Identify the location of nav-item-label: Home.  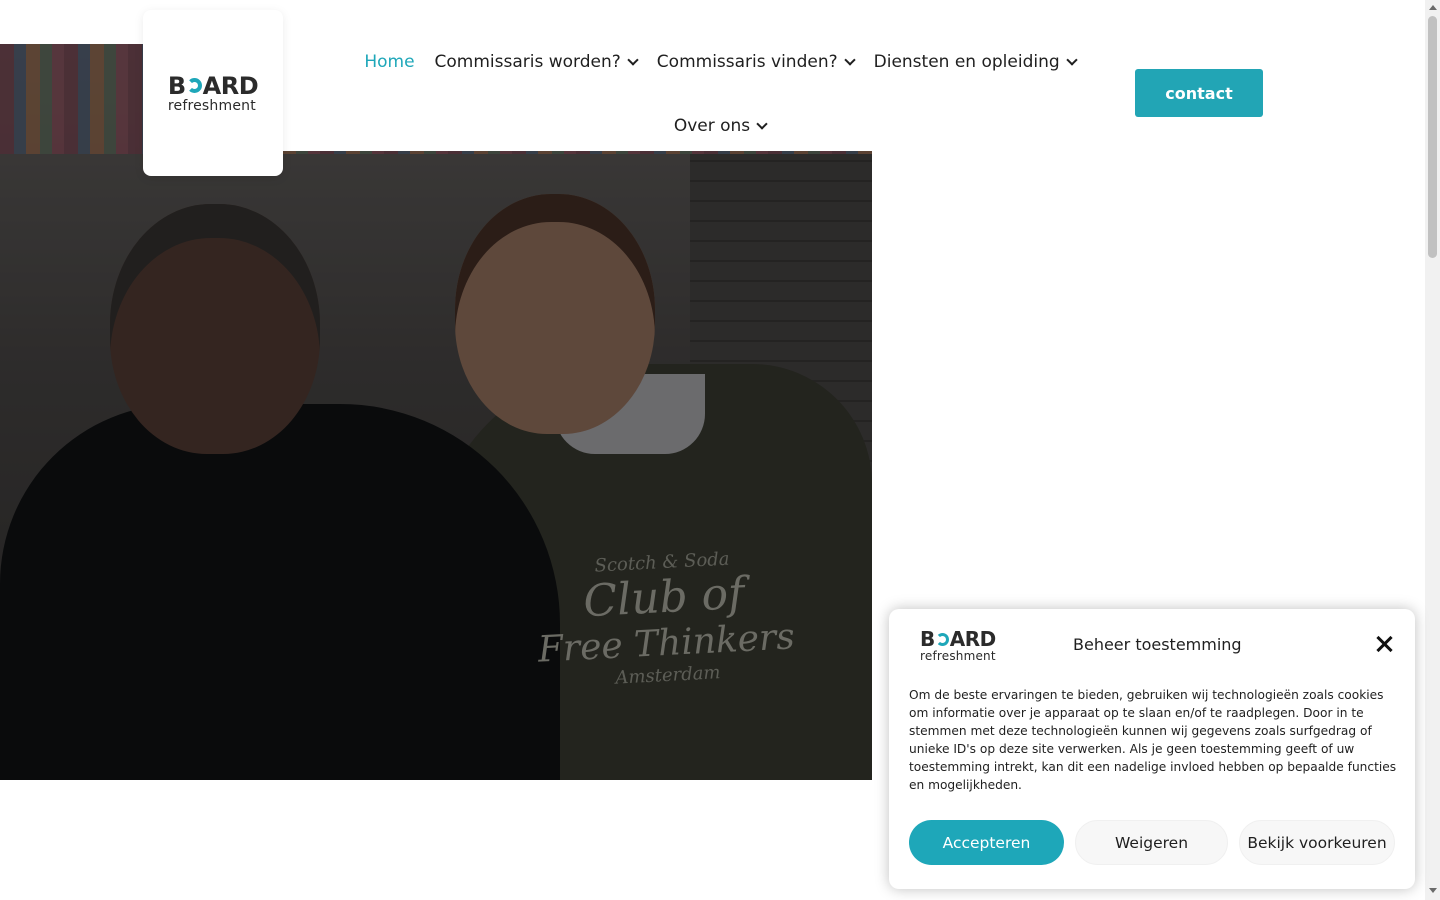
(389, 62).